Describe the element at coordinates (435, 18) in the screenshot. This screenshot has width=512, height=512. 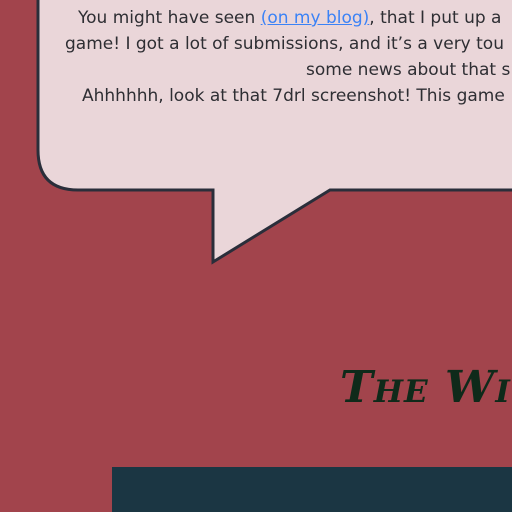
I see `text: , that I put up a` at that location.